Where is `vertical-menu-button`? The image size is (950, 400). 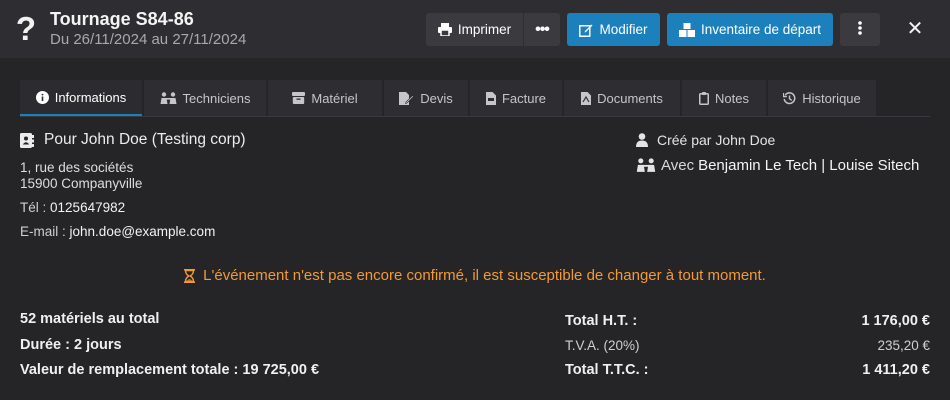 vertical-menu-button is located at coordinates (860, 29).